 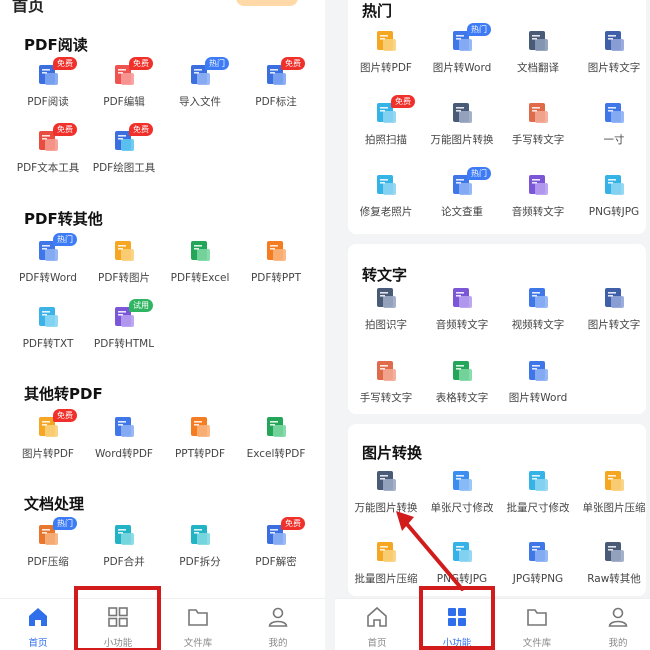 What do you see at coordinates (124, 271) in the screenshot?
I see `tool-item: PDF转图片` at bounding box center [124, 271].